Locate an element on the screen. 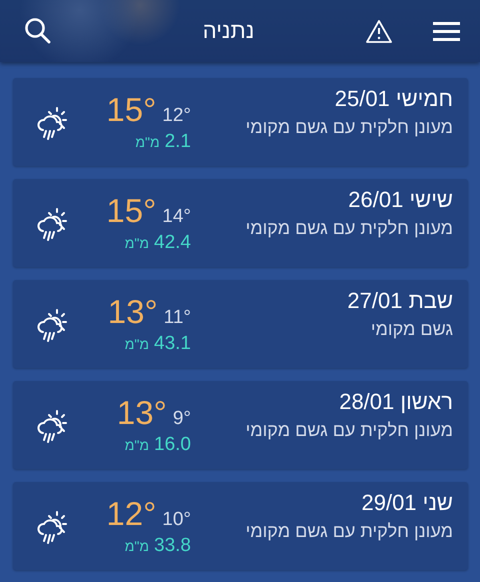 The width and height of the screenshot is (480, 582). low-temperature: 14° is located at coordinates (176, 217).